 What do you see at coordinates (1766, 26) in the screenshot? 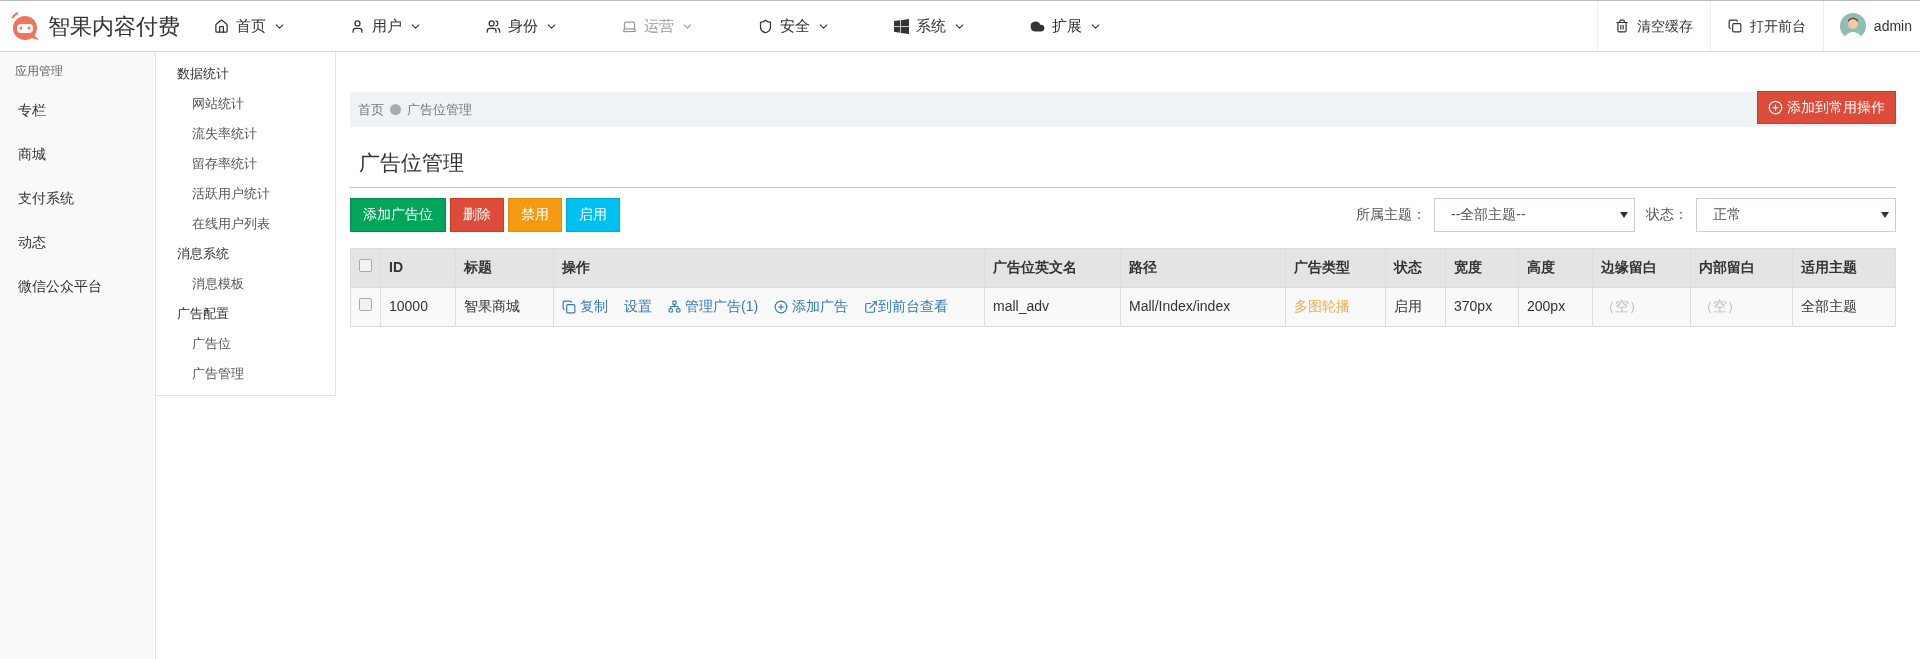
I see `topbar-button: 打开前台` at bounding box center [1766, 26].